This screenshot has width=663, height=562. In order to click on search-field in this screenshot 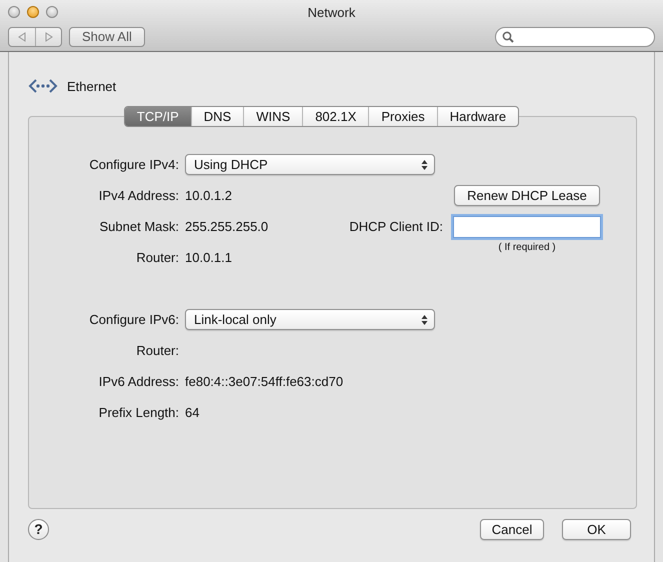, I will do `click(575, 36)`.